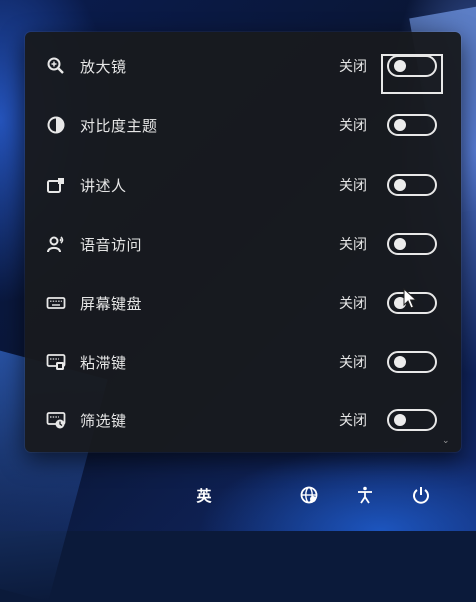 Image resolution: width=476 pixels, height=602 pixels. Describe the element at coordinates (421, 495) in the screenshot. I see `power-icon` at that location.